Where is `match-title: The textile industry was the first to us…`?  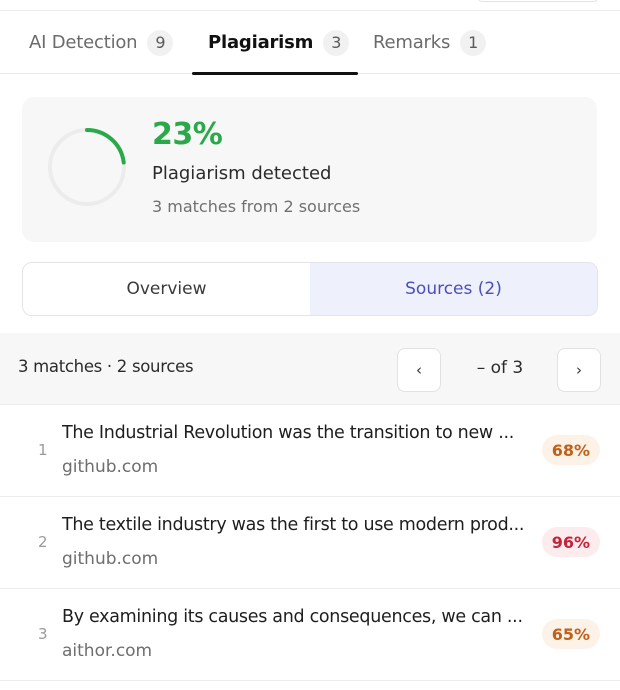 match-title: The textile industry was the first to us… is located at coordinates (293, 525).